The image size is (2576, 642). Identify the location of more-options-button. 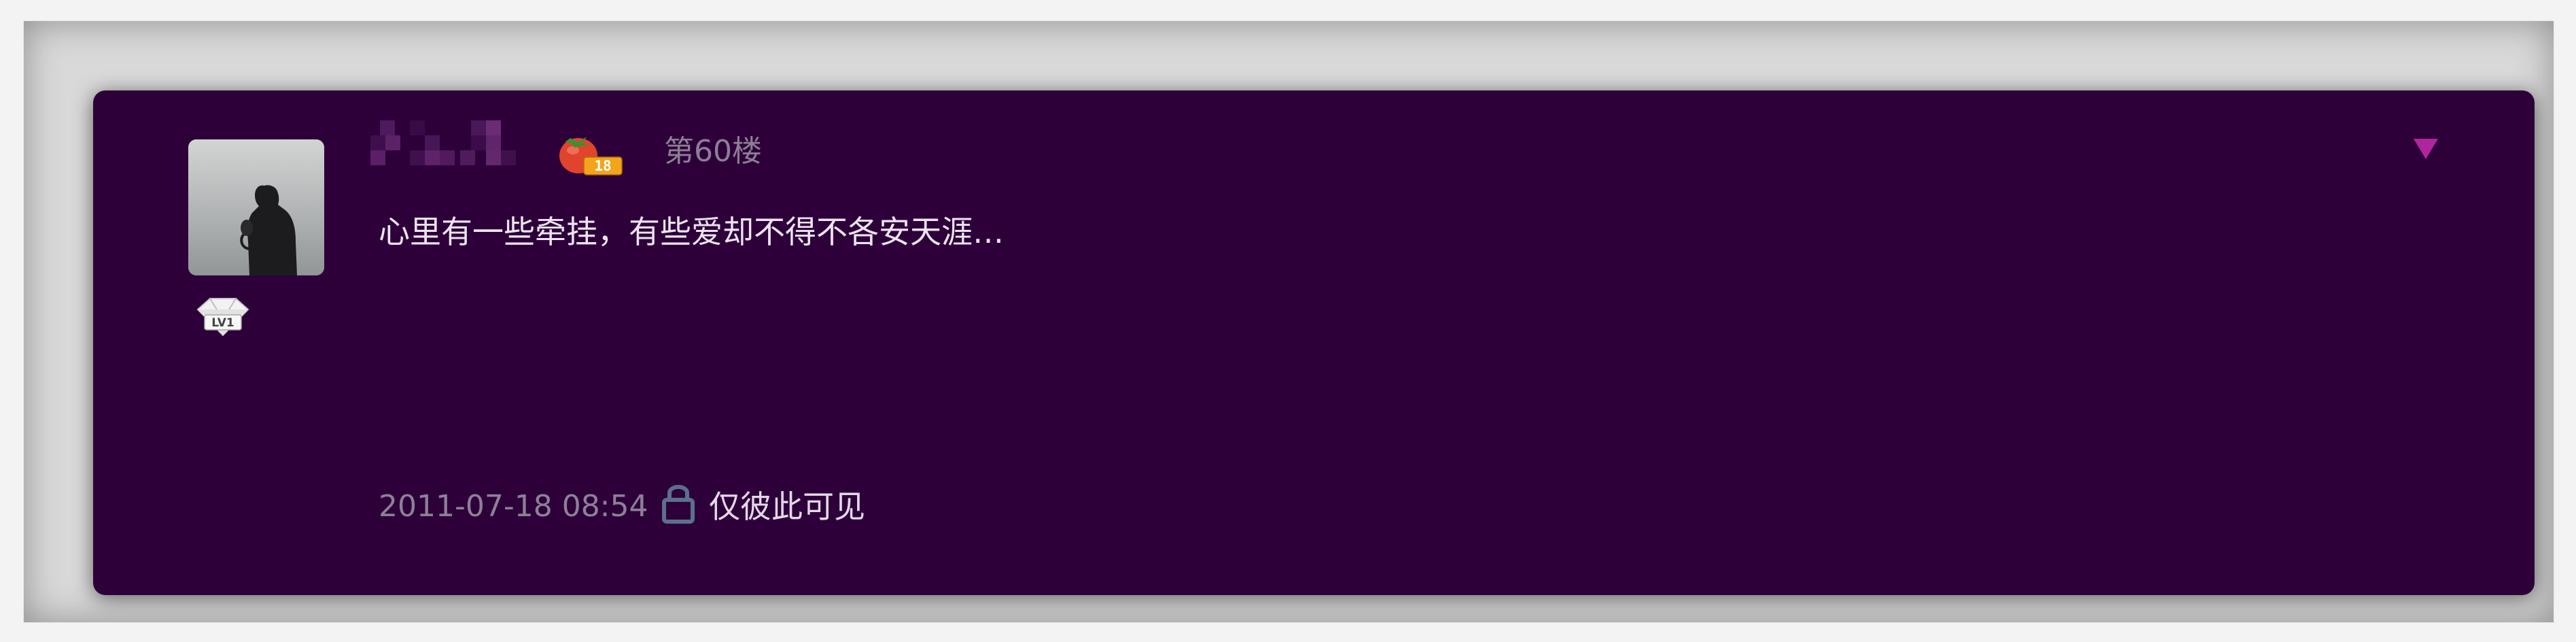
(2426, 149).